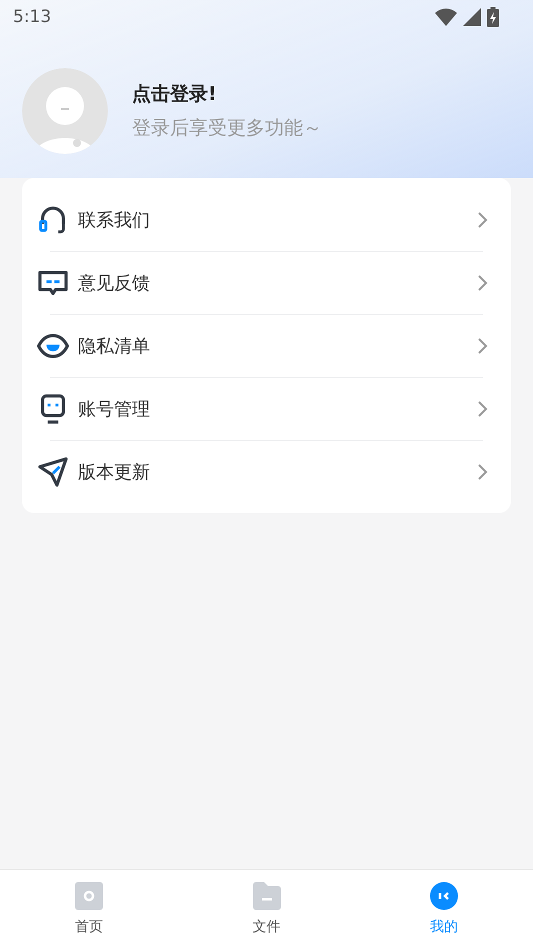 The width and height of the screenshot is (533, 948). I want to click on login-subtitle: 登录后享受更多功能～, so click(227, 128).